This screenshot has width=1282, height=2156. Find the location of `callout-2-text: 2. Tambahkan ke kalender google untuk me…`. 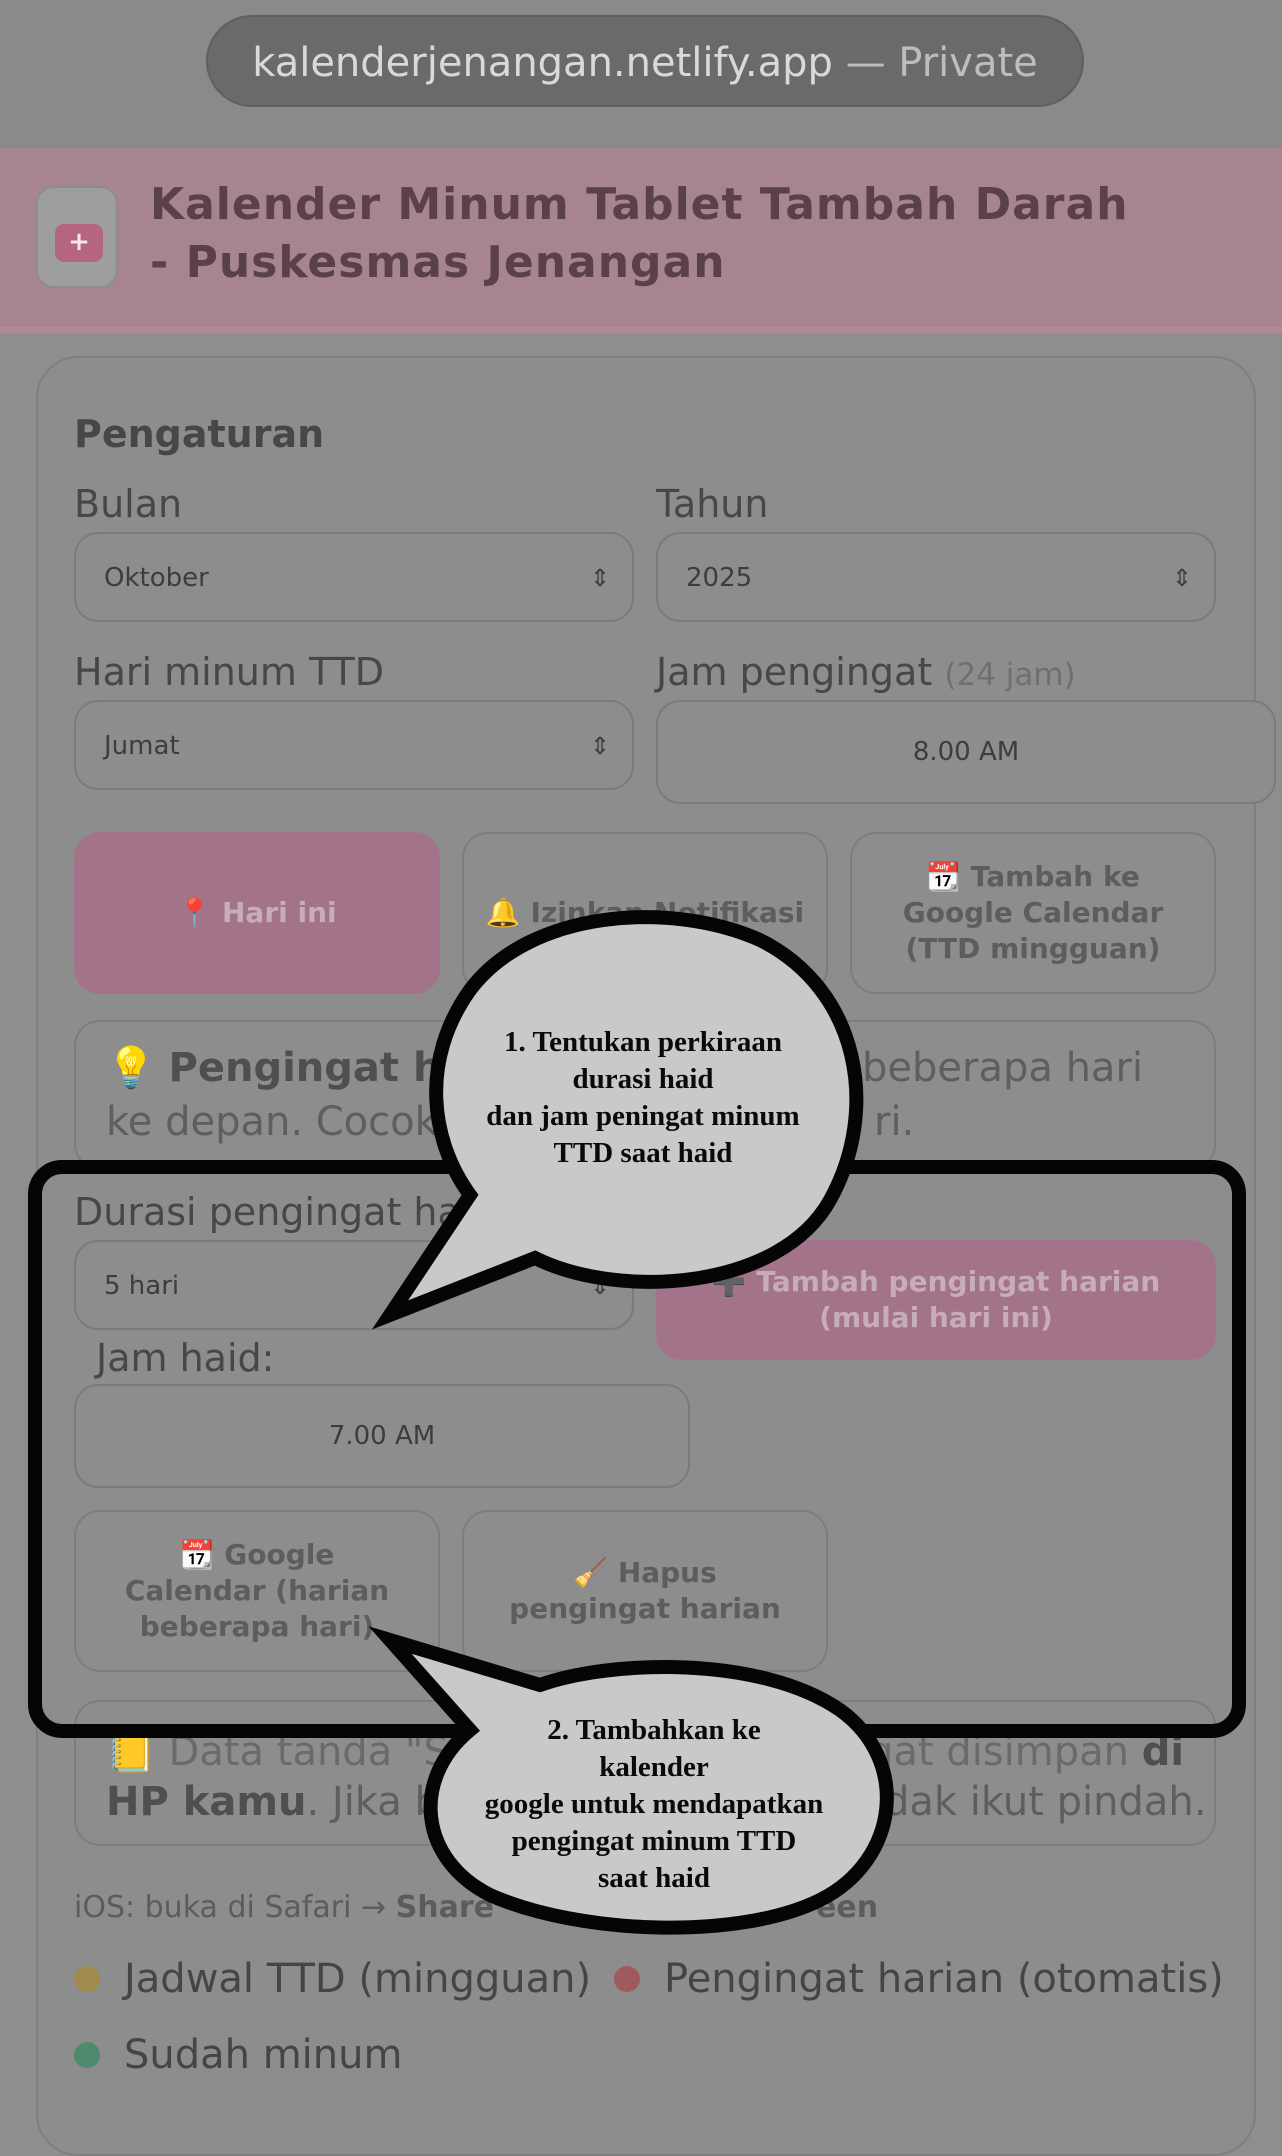

callout-2-text: 2. Tambahkan ke kalender google untuk me… is located at coordinates (654, 1804).